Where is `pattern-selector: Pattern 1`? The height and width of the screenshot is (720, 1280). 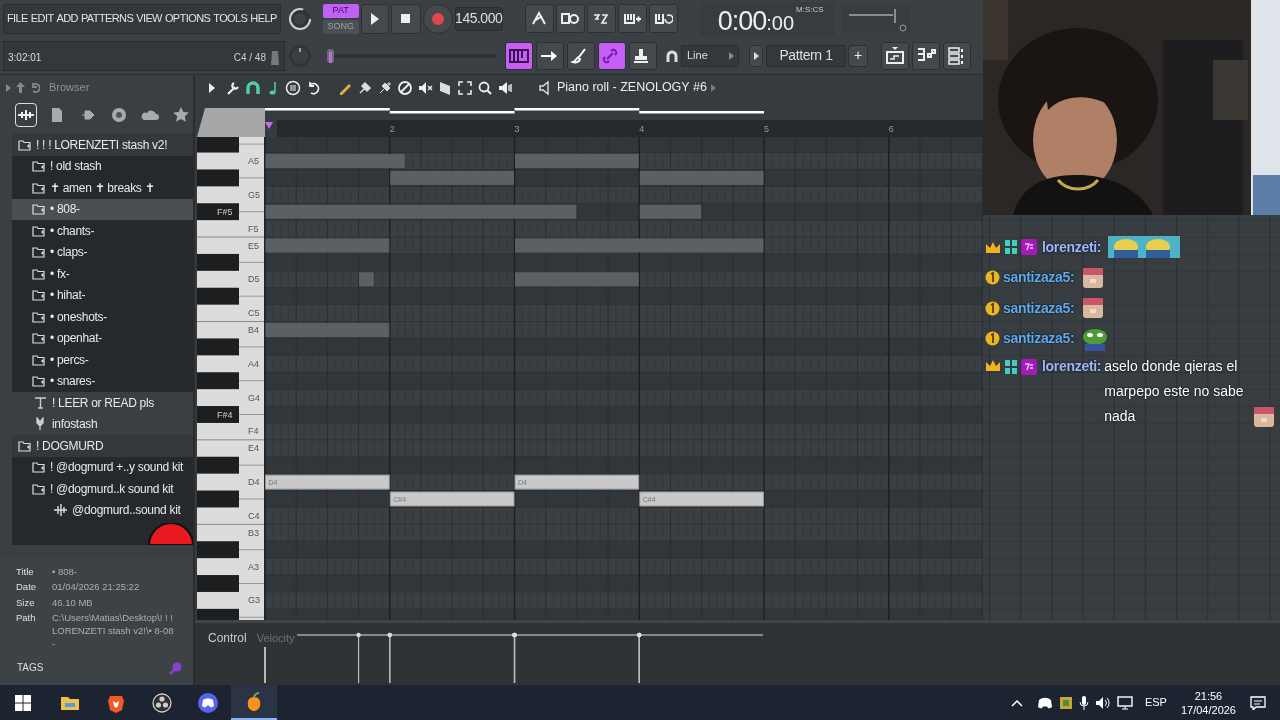
pattern-selector: Pattern 1 is located at coordinates (806, 55).